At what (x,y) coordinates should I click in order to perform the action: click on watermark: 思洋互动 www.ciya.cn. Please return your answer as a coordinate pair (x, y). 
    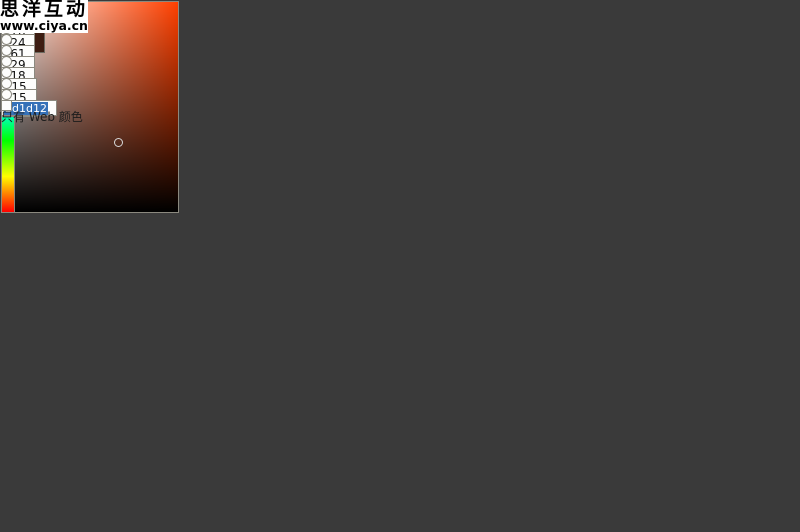
    Looking at the image, I should click on (44, 16).